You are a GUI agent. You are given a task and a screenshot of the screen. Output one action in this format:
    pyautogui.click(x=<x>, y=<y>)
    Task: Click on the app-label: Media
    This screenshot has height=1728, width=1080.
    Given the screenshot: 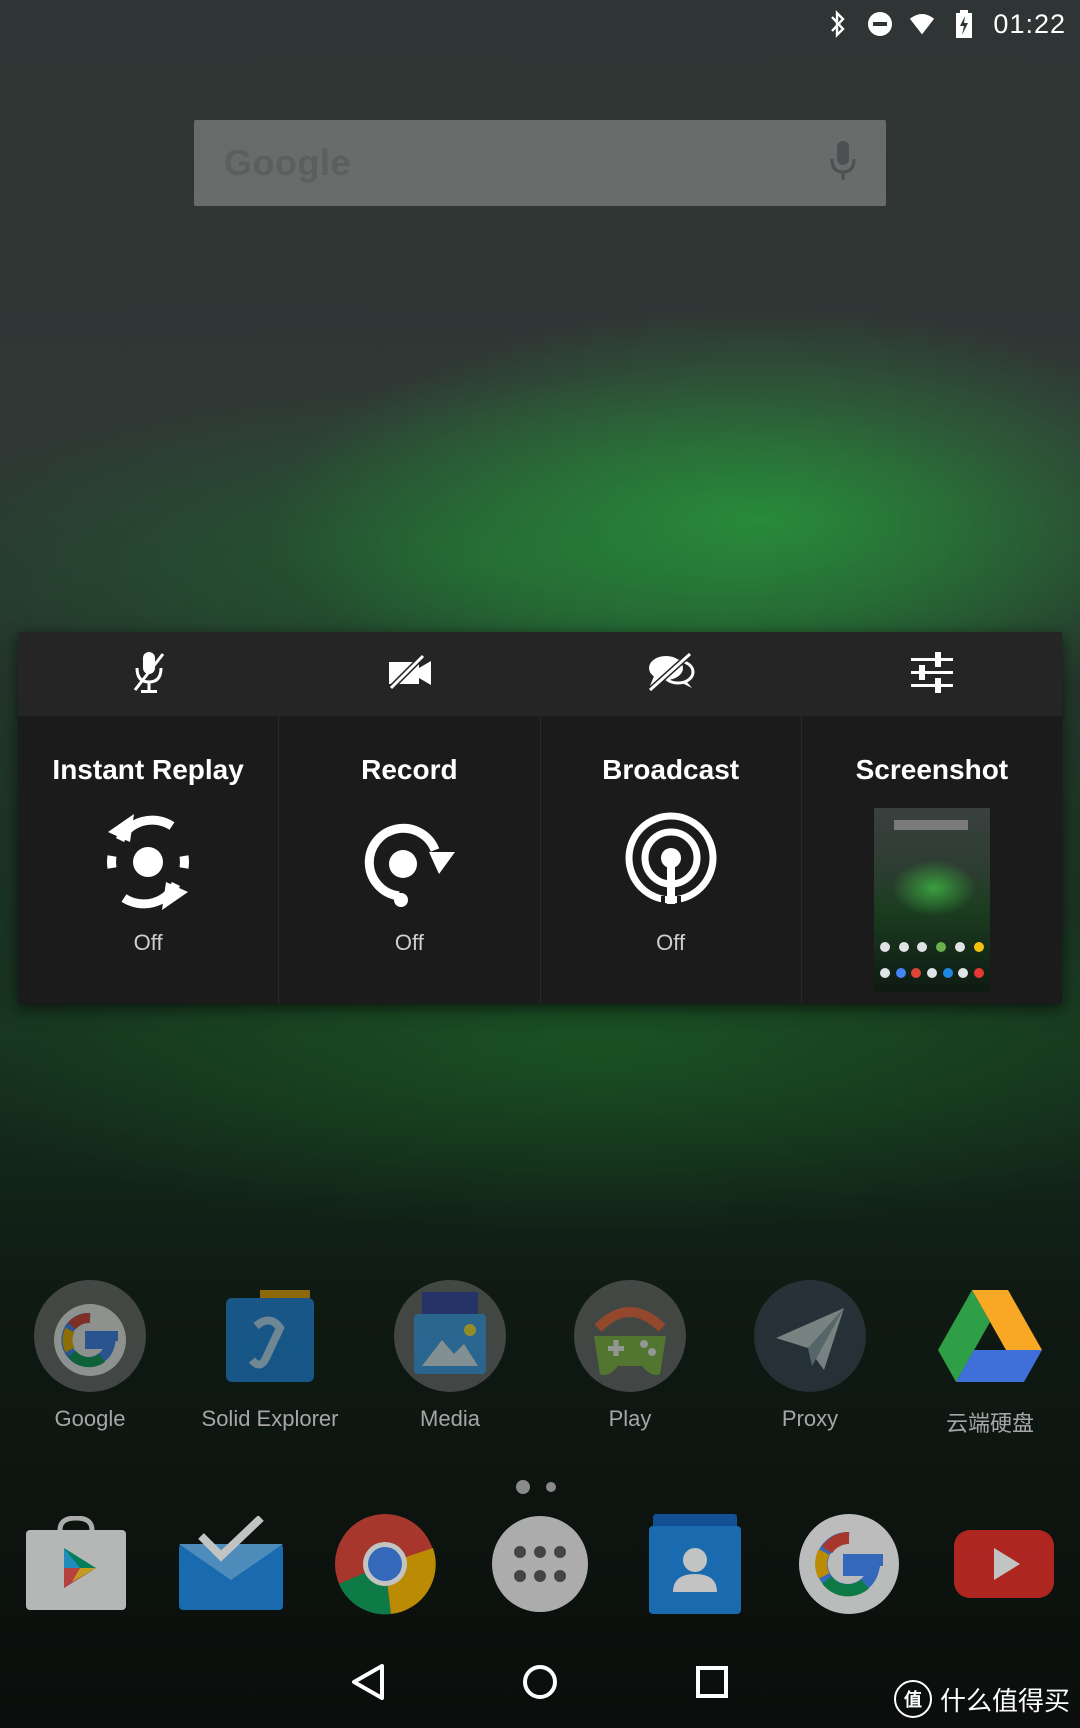 What is the action you would take?
    pyautogui.click(x=450, y=1418)
    